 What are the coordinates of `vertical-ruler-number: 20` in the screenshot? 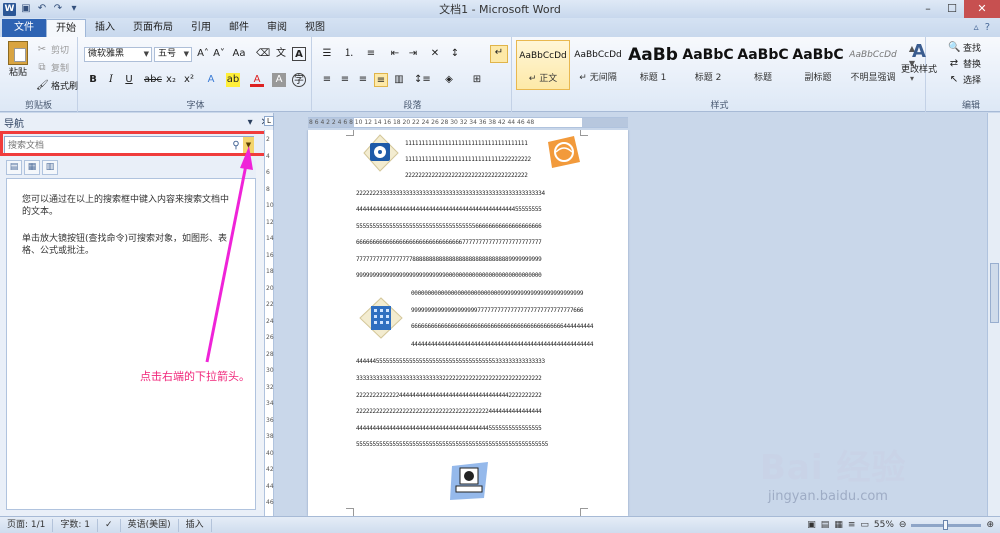 It's located at (270, 288).